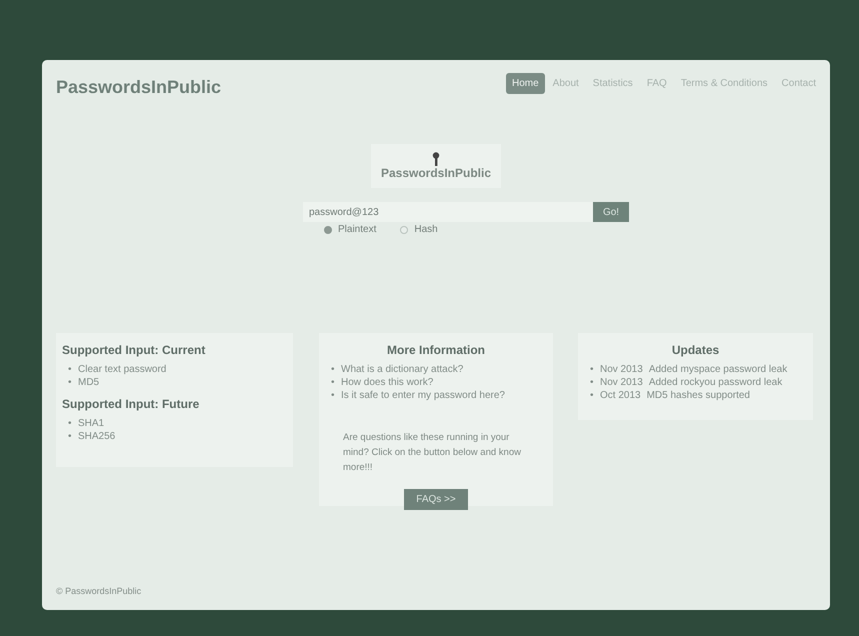 This screenshot has height=636, width=859. I want to click on faqs-button: FAQs >>, so click(436, 499).